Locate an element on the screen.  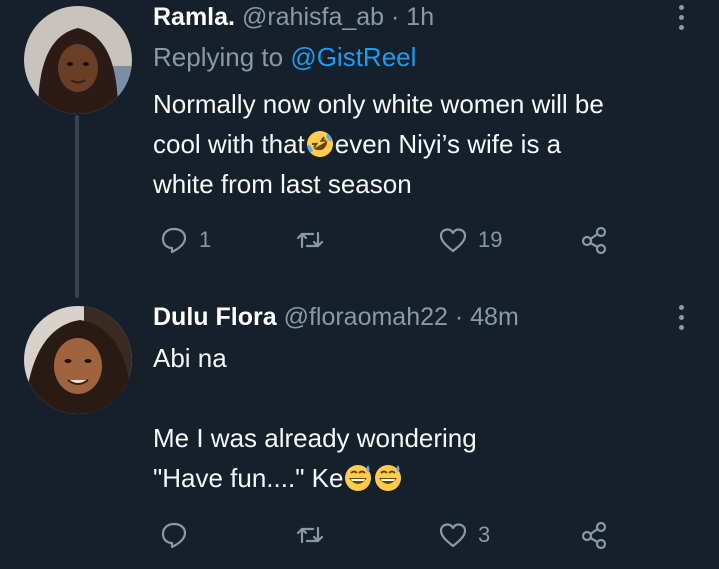
display-name: Dulu Flora is located at coordinates (215, 317).